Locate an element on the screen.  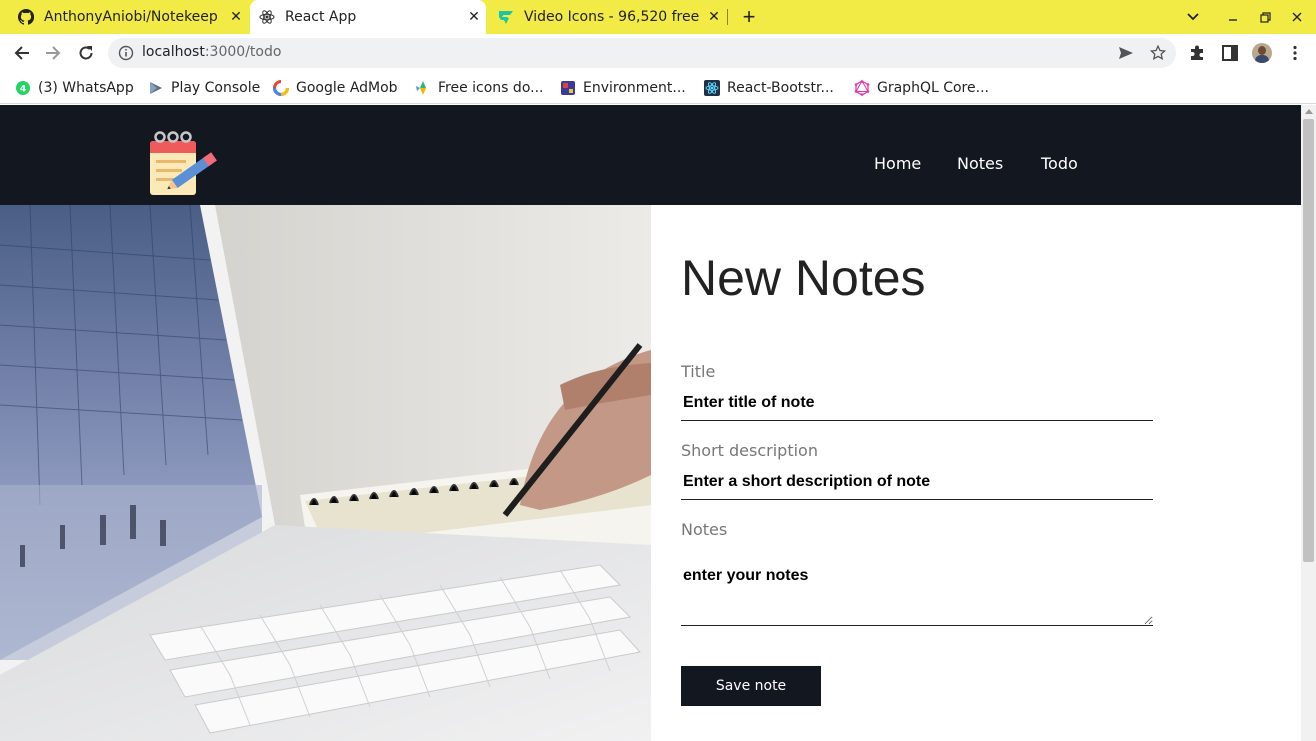
more-menu-icon is located at coordinates (1295, 53).